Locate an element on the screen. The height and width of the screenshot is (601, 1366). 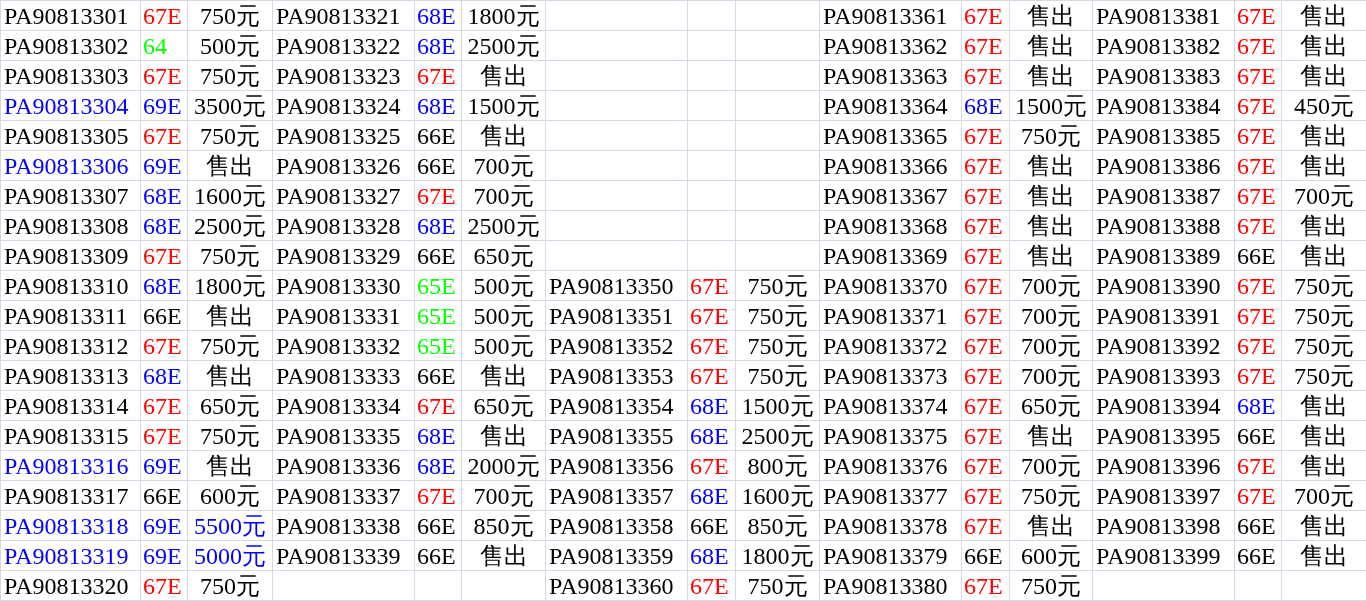
code-cell: PA90813319 is located at coordinates (70, 555).